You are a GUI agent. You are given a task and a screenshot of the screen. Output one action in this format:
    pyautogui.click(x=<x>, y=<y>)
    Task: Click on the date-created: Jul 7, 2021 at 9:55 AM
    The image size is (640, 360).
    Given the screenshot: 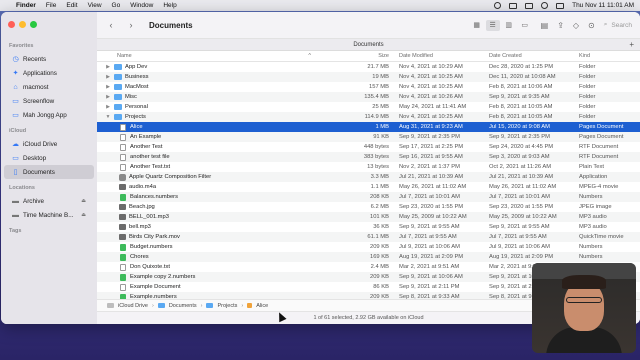 What is the action you would take?
    pyautogui.click(x=518, y=237)
    